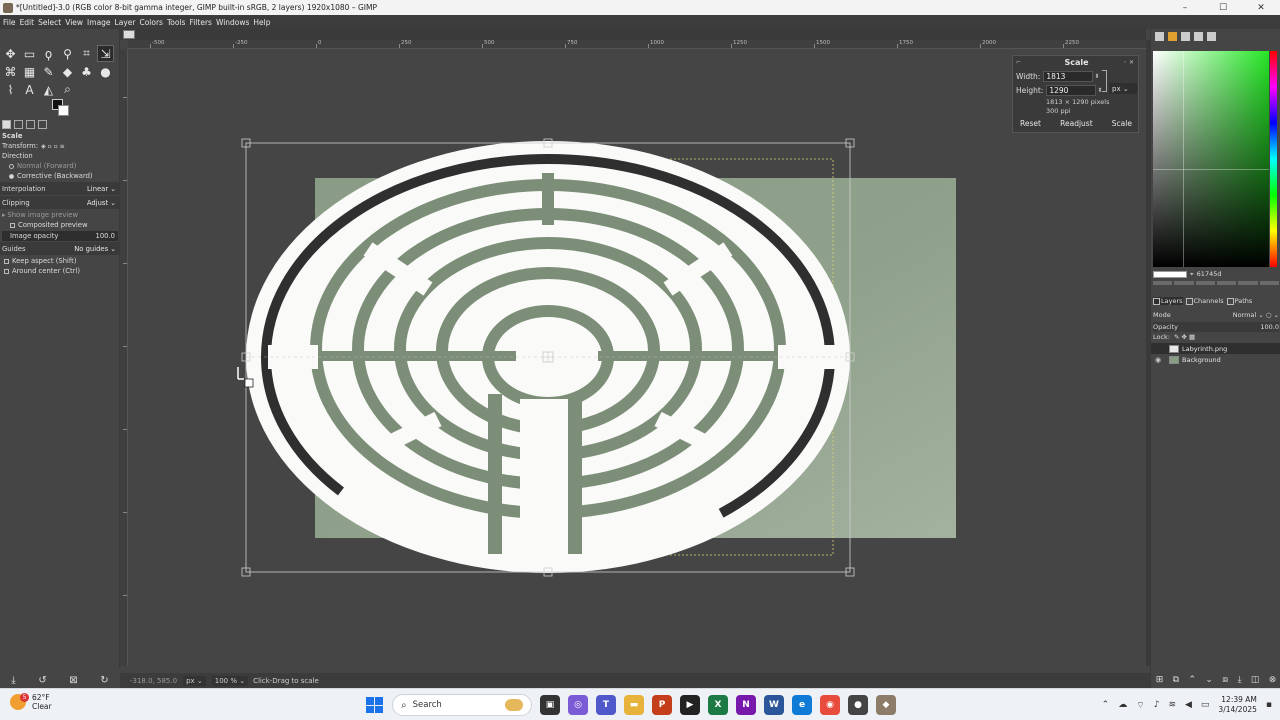 This screenshot has height=720, width=1280. I want to click on scale-tool-icon: ⇲, so click(105, 53).